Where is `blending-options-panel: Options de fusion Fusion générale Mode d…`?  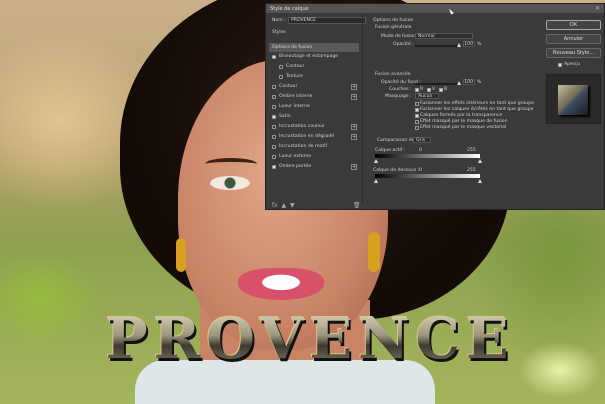 blending-options-panel: Options de fusion Fusion générale Mode d… is located at coordinates (451, 109).